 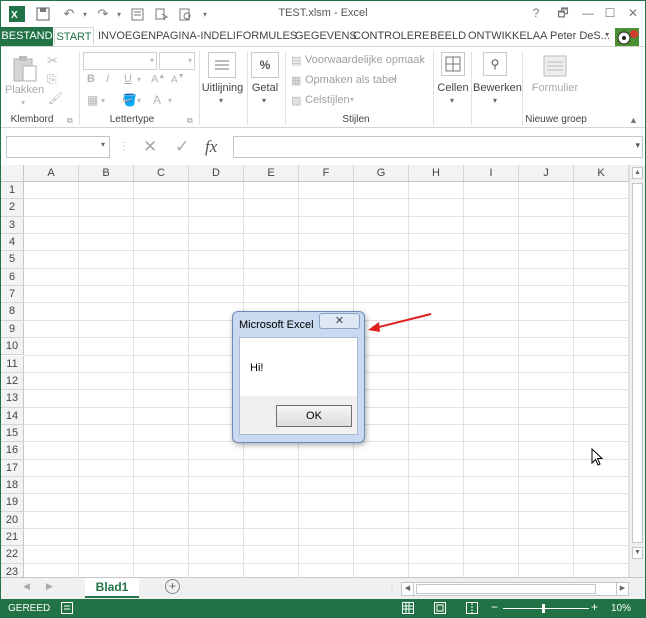 What do you see at coordinates (112, 588) in the screenshot?
I see `sheet-tab-blad1: Blad1` at bounding box center [112, 588].